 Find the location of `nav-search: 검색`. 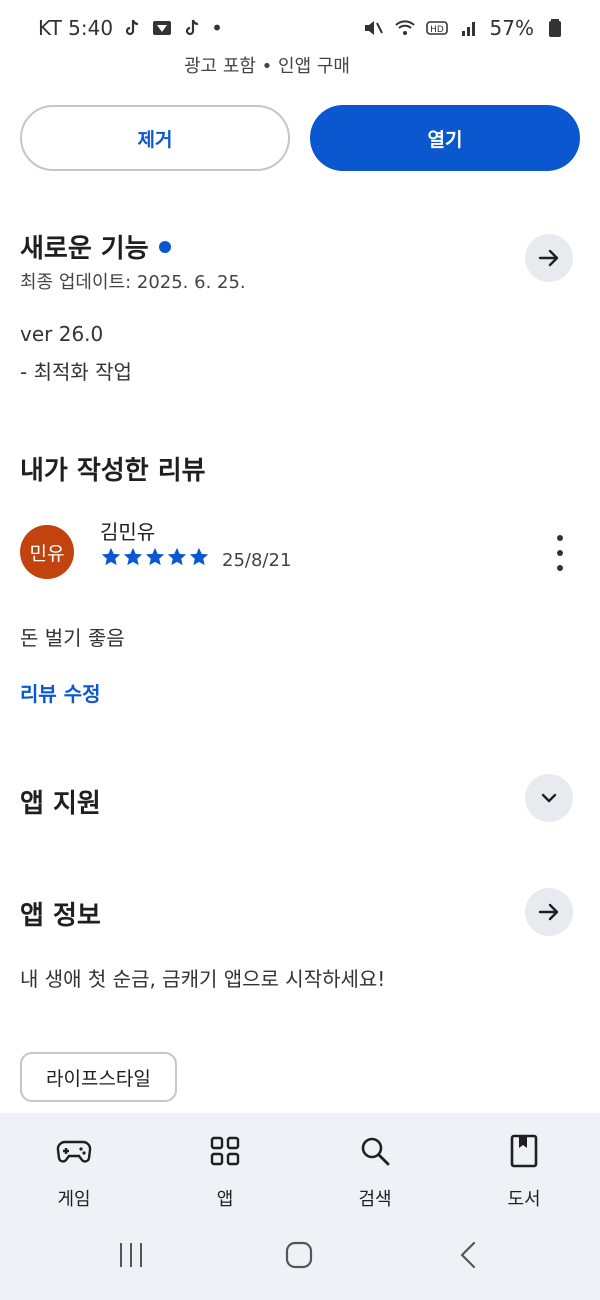

nav-search: 검색 is located at coordinates (375, 1171).